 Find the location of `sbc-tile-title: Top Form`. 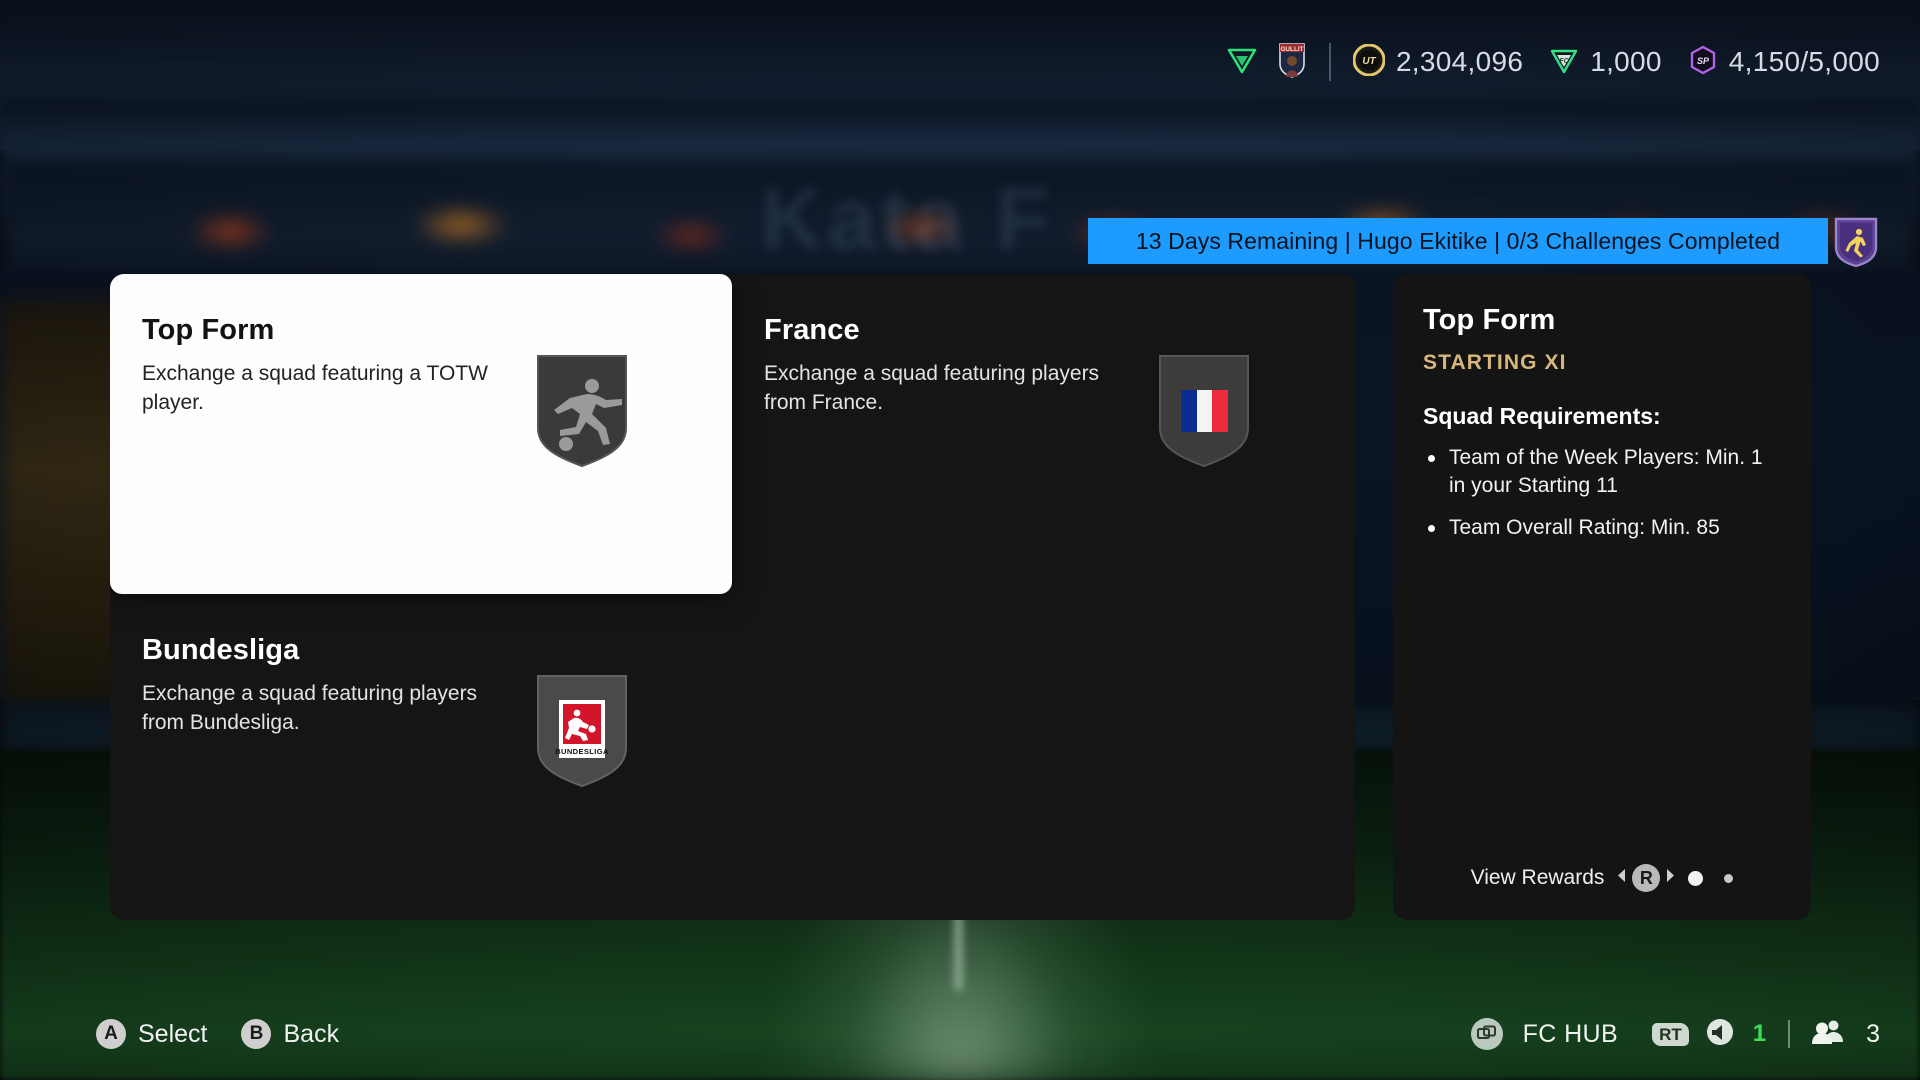

sbc-tile-title: Top Form is located at coordinates (208, 330).